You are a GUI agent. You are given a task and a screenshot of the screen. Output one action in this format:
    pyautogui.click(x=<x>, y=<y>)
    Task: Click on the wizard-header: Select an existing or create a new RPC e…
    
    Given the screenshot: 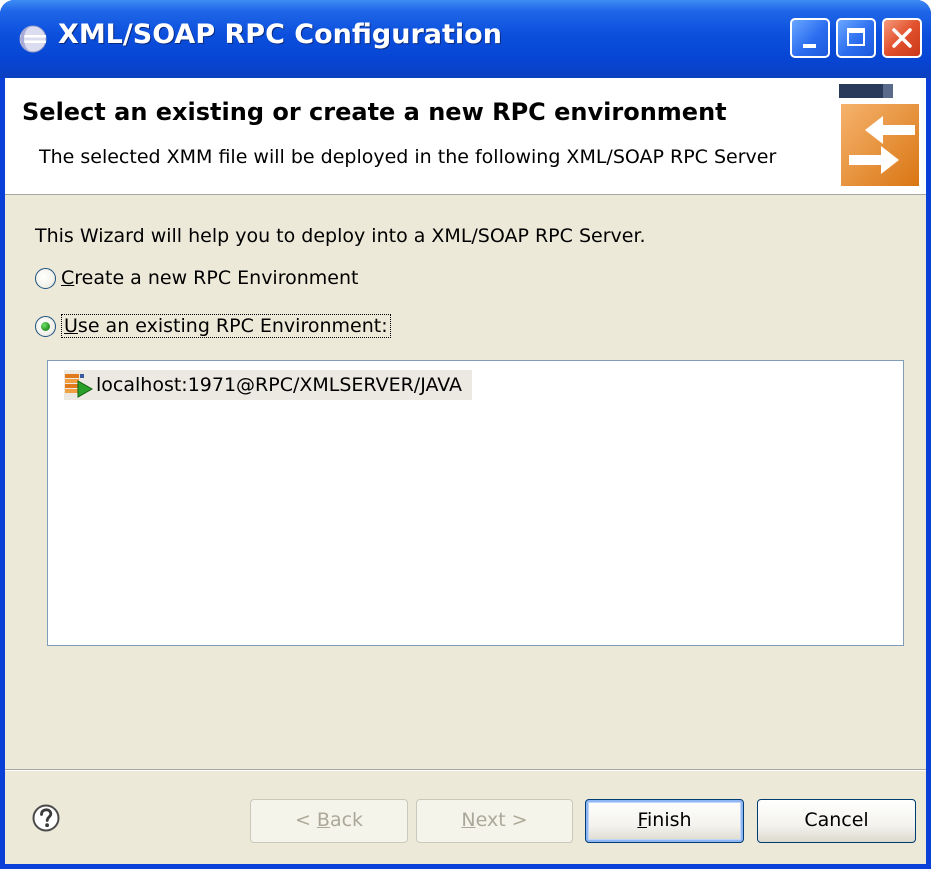 What is the action you would take?
    pyautogui.click(x=465, y=136)
    